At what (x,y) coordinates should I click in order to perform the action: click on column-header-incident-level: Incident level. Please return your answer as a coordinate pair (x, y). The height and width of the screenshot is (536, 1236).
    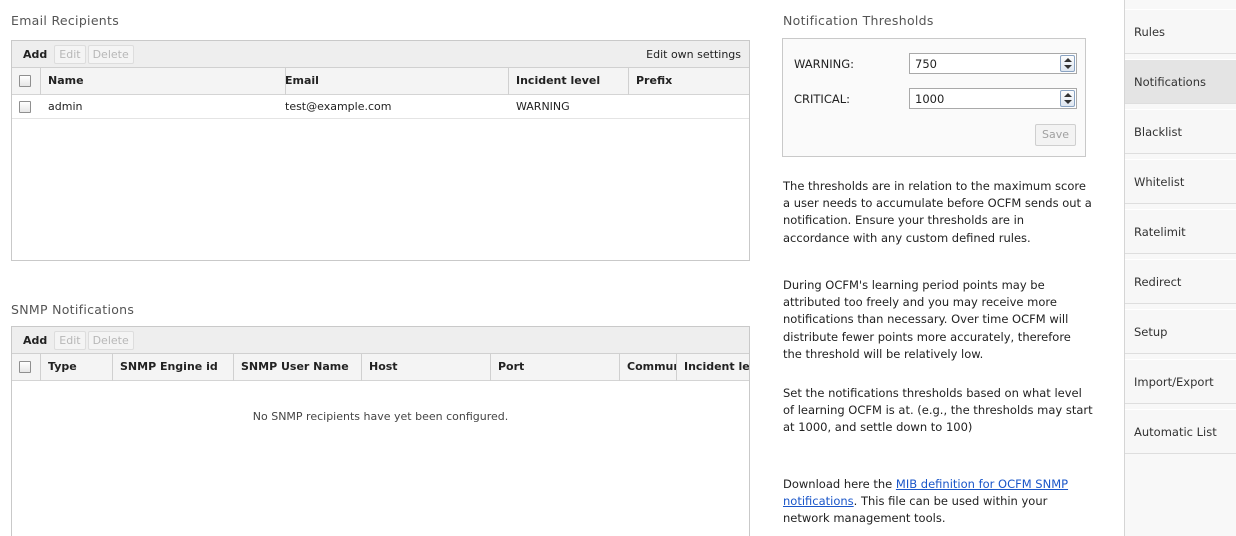
    Looking at the image, I should click on (569, 81).